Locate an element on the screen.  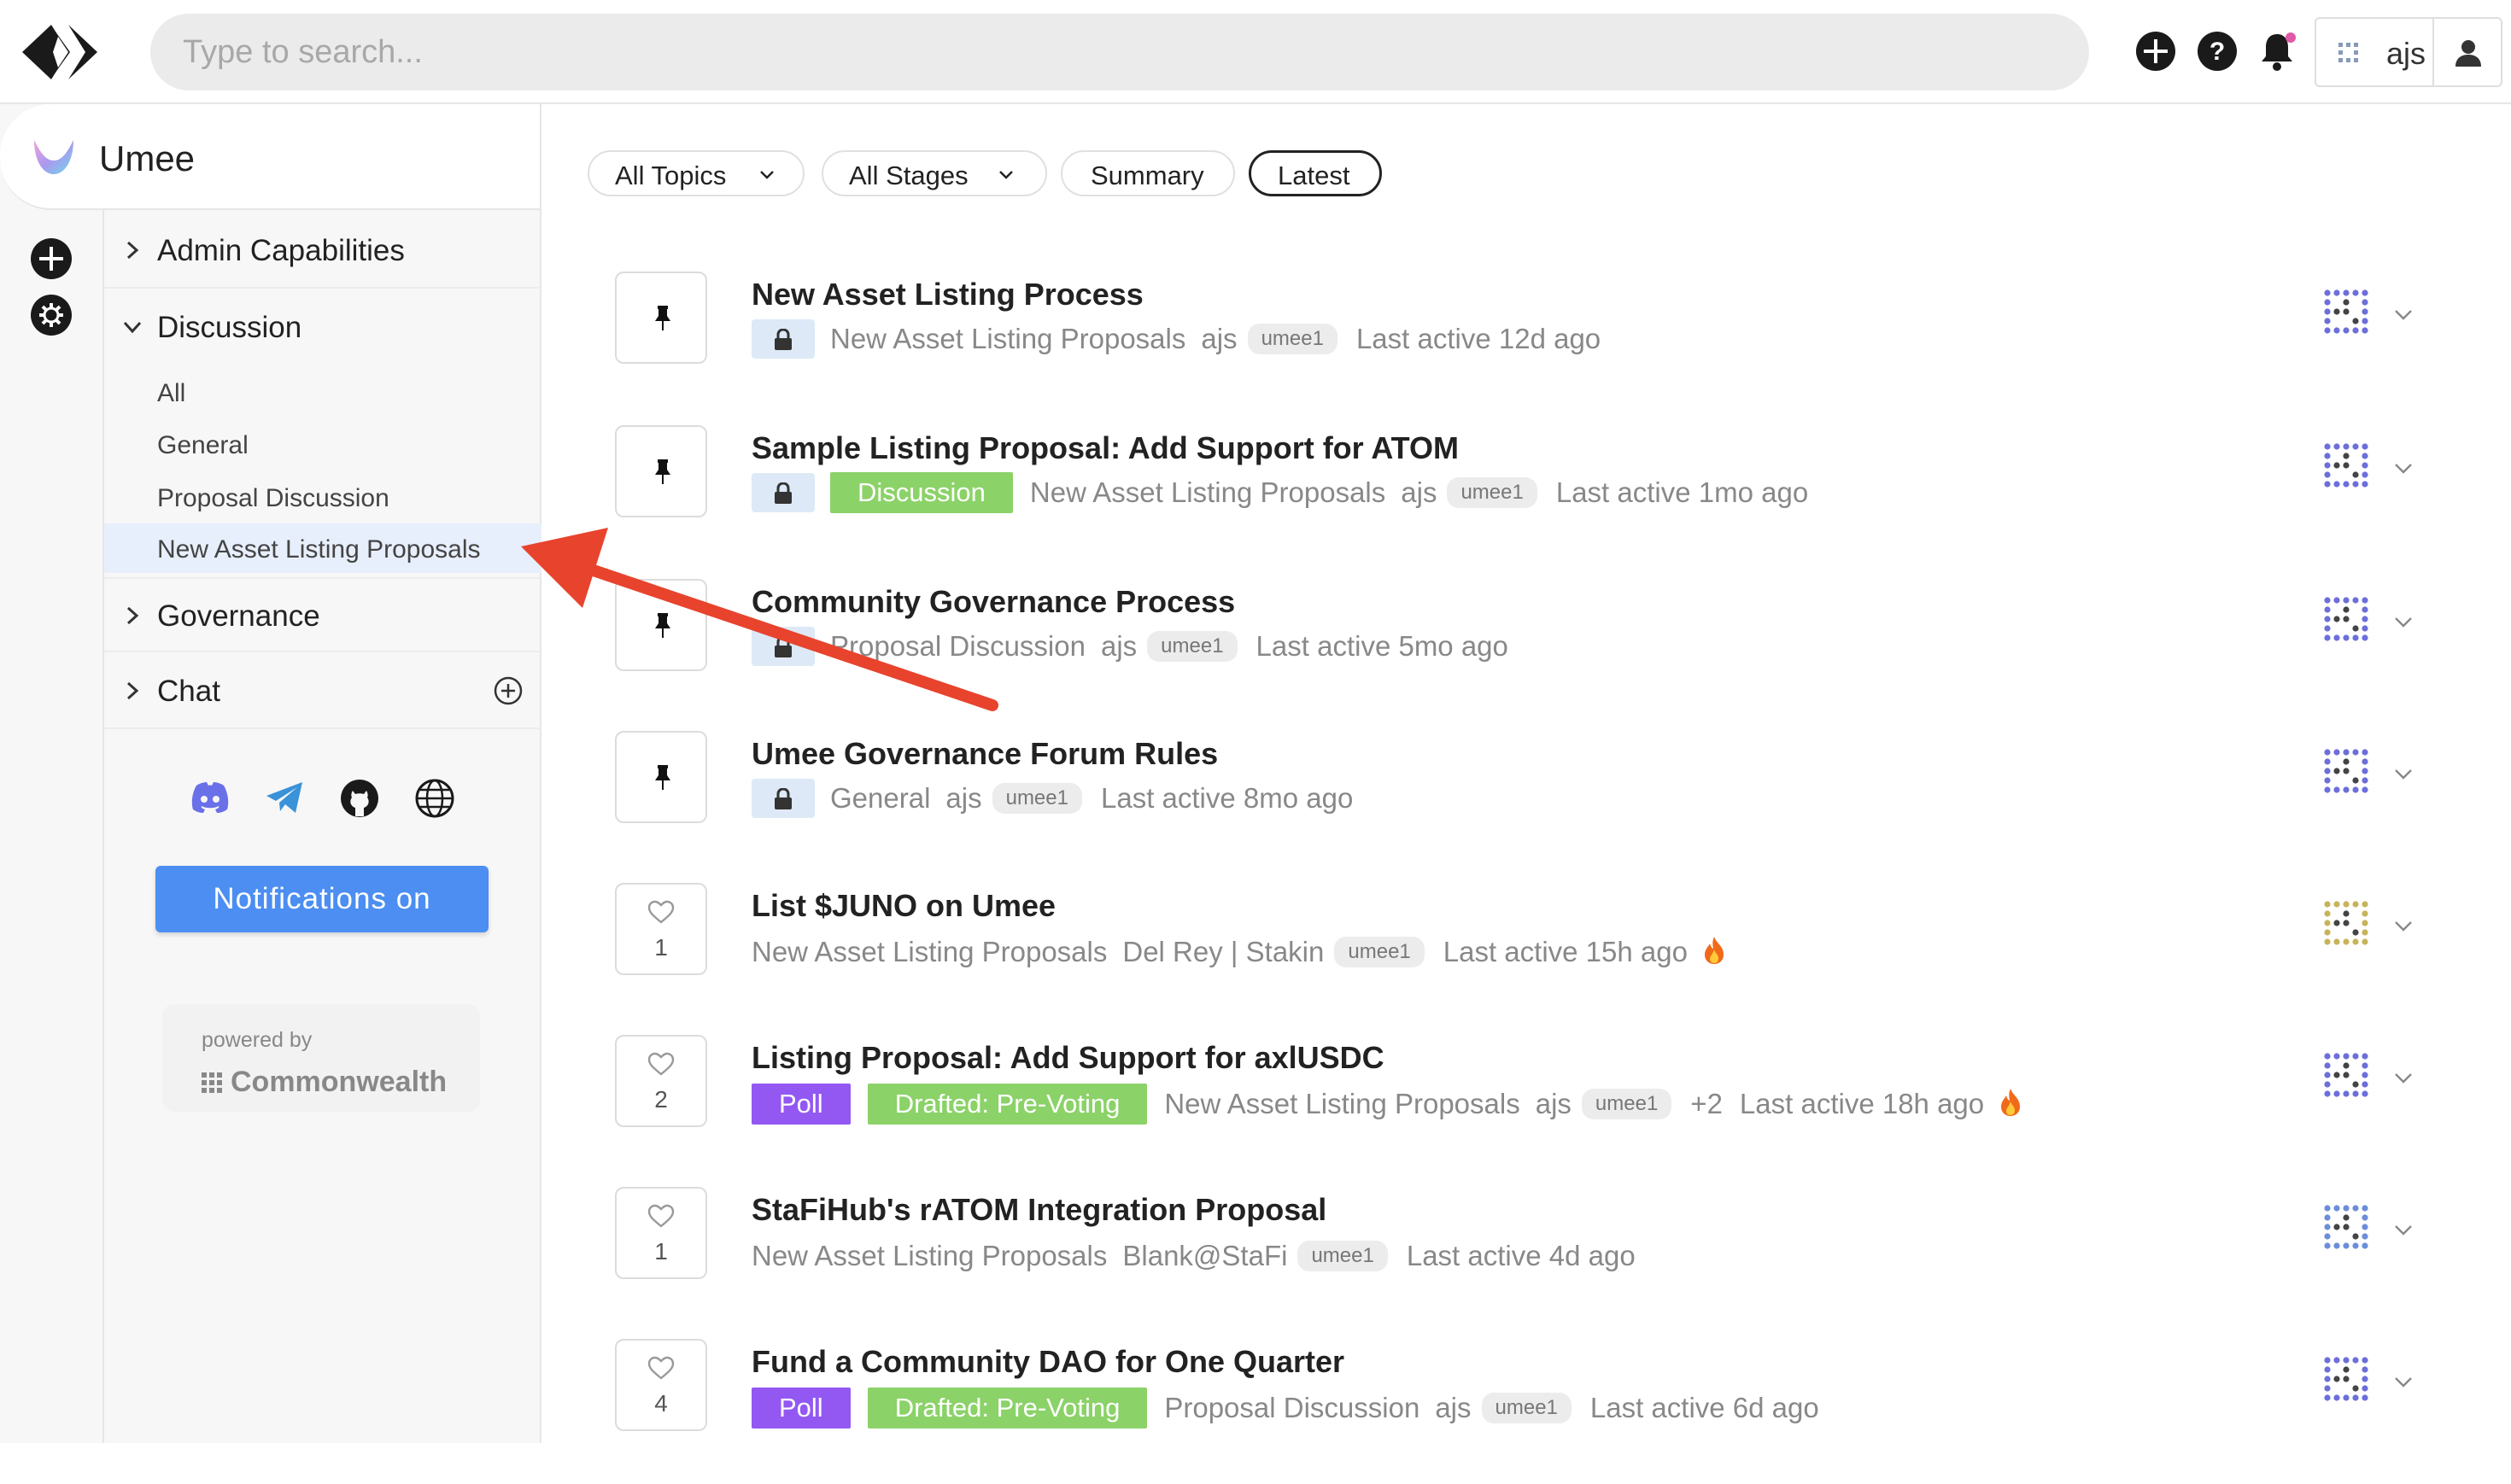
lock-icon is located at coordinates (783, 339).